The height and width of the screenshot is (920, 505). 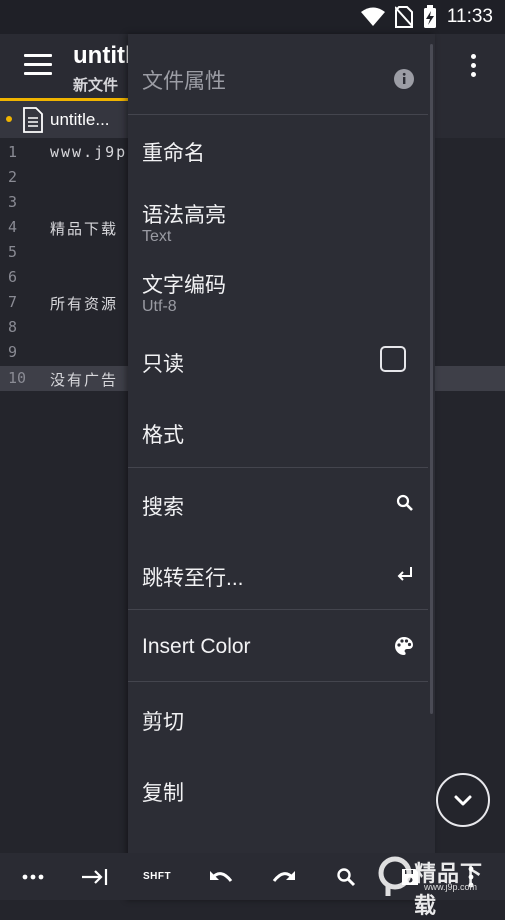 I want to click on document-subtitle: 新文件, so click(x=96, y=85).